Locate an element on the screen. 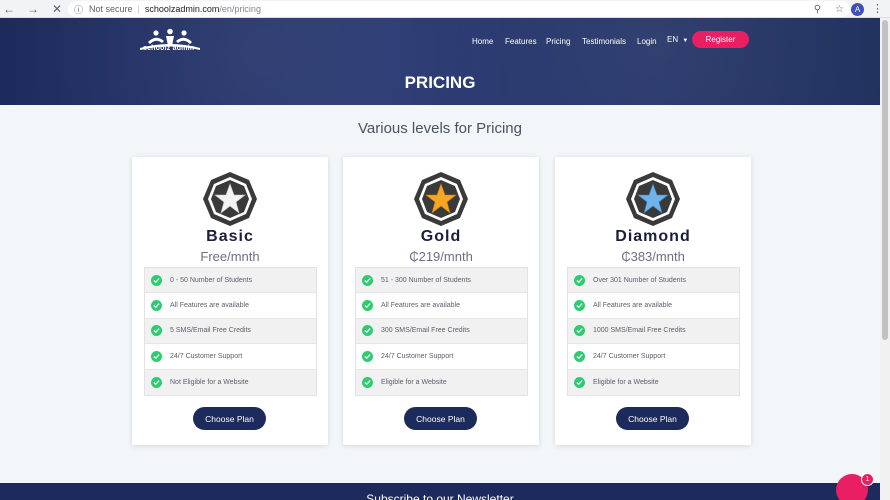  url-host: schoolzadmin.com is located at coordinates (182, 9).